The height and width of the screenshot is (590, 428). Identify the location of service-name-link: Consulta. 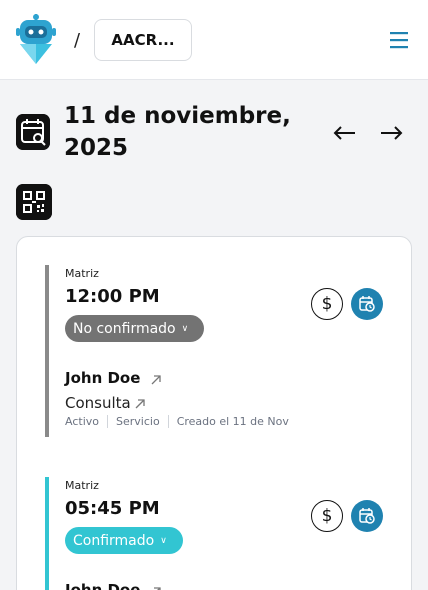
(98, 403).